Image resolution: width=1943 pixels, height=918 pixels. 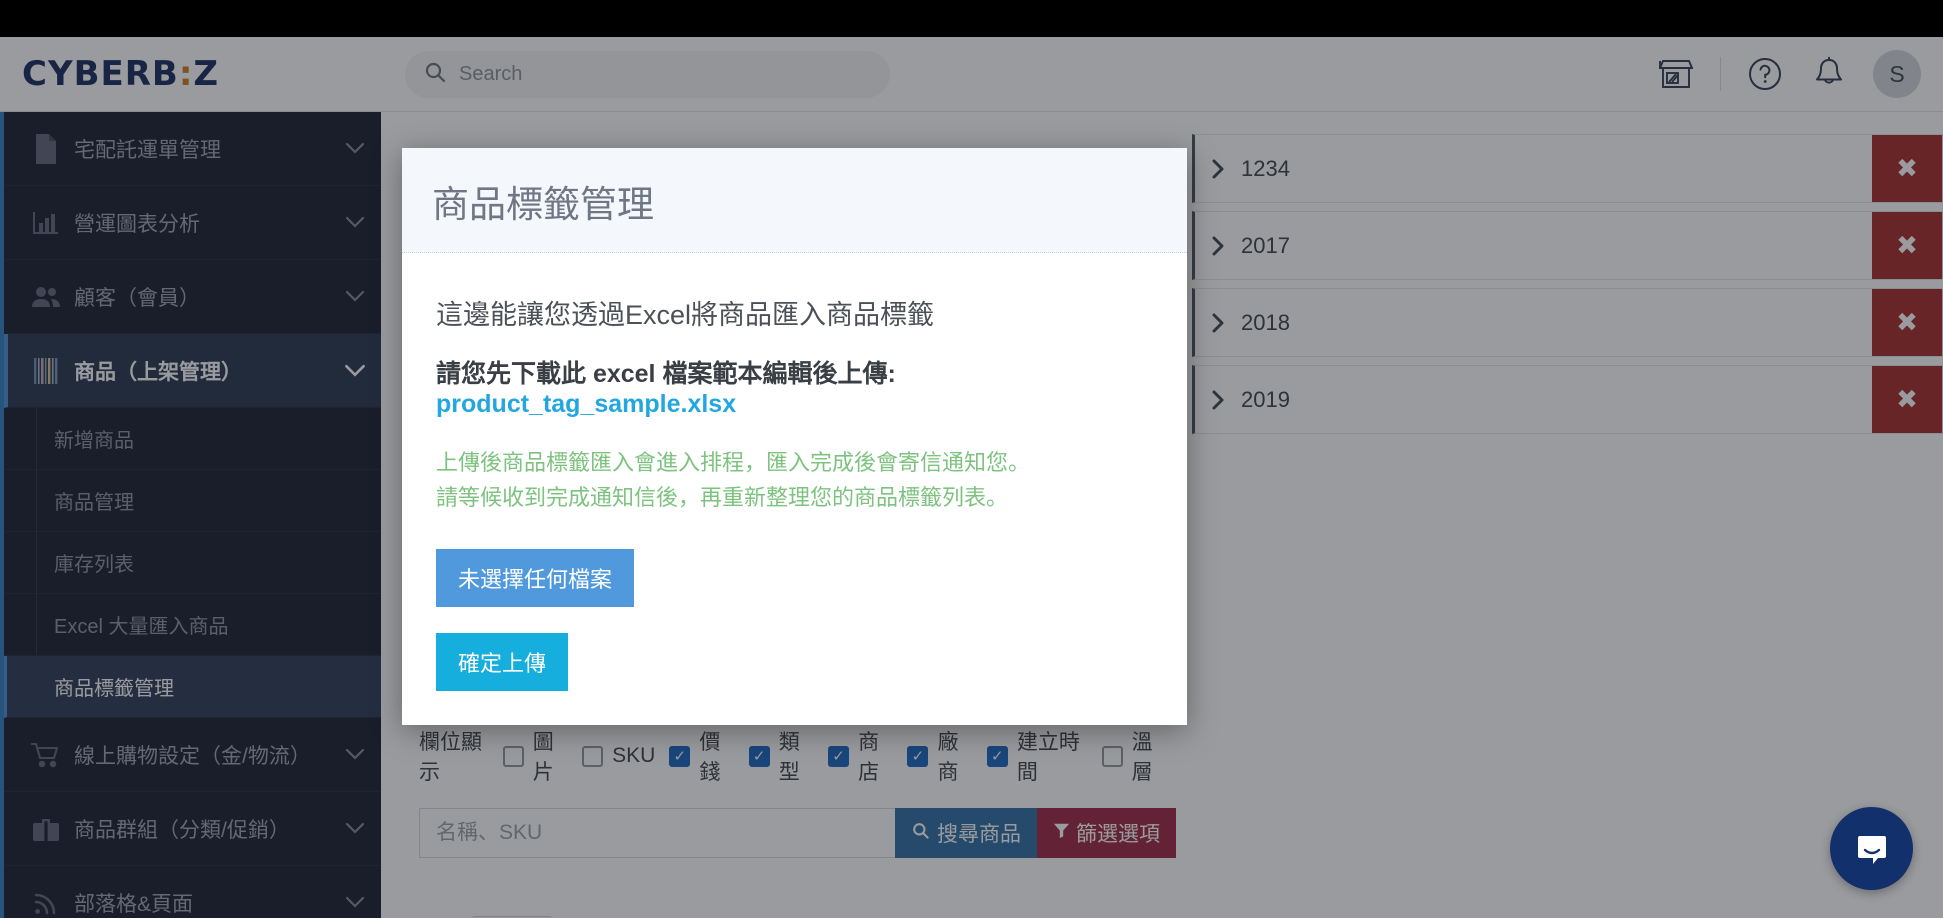 I want to click on modal-download-prefix: 請您先下載此 excel 檔案範本編輯後上傳:, so click(x=666, y=374).